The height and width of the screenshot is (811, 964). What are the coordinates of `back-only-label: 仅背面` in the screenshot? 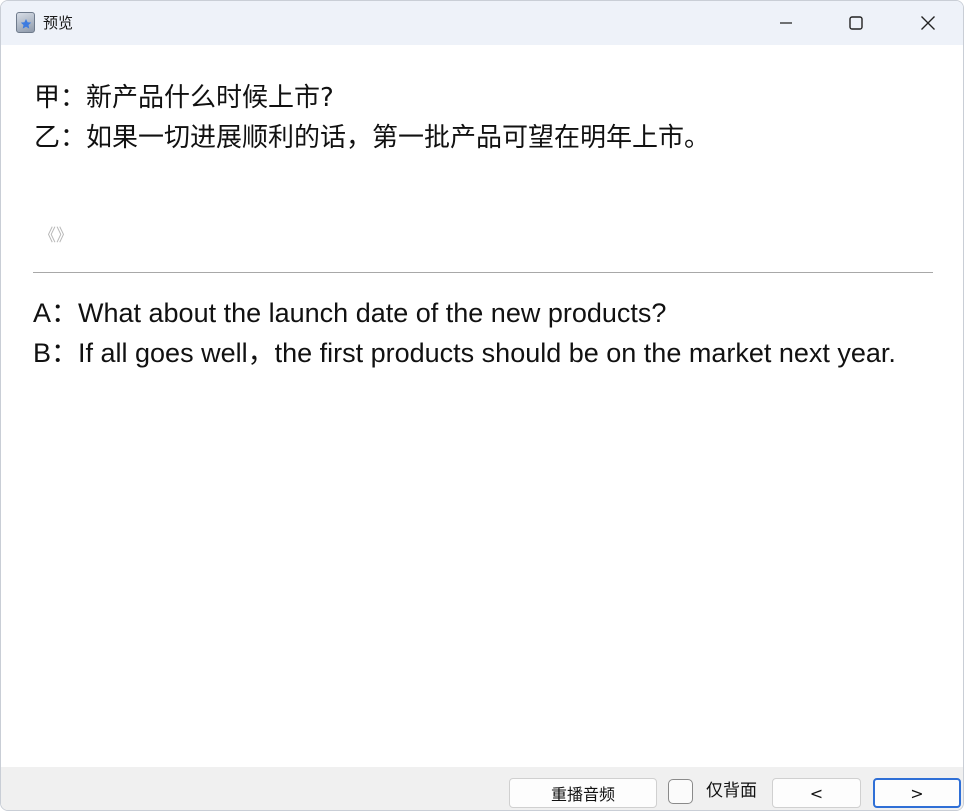 It's located at (731, 791).